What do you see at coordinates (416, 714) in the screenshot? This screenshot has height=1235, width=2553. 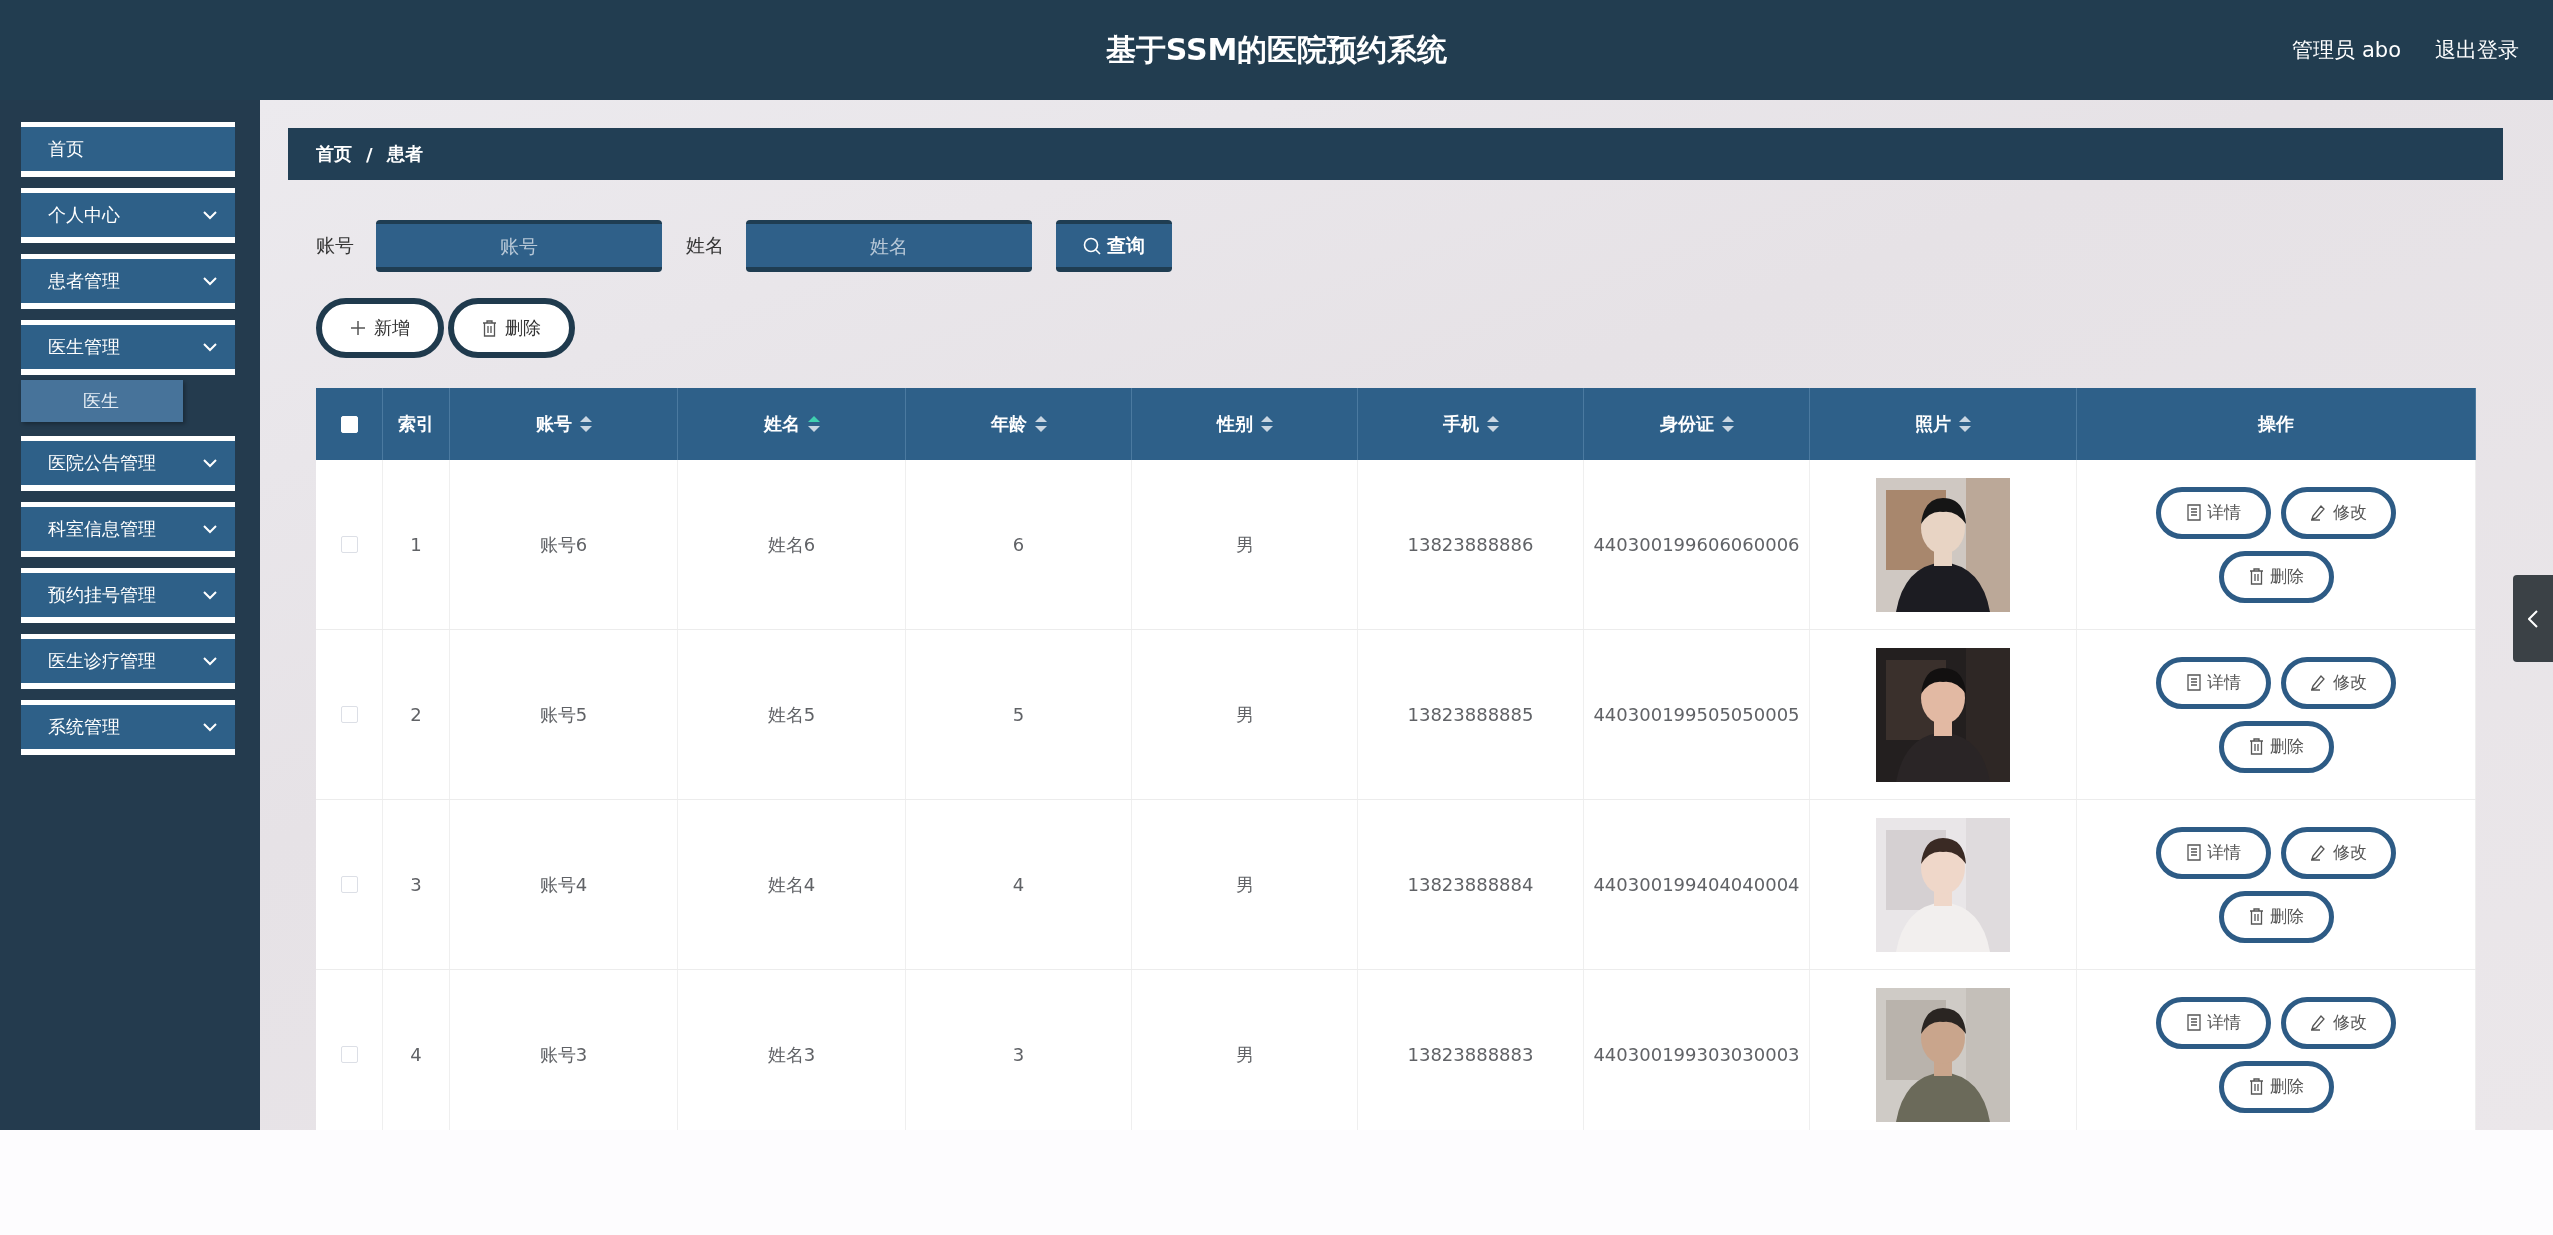 I see `table-cell: 2` at bounding box center [416, 714].